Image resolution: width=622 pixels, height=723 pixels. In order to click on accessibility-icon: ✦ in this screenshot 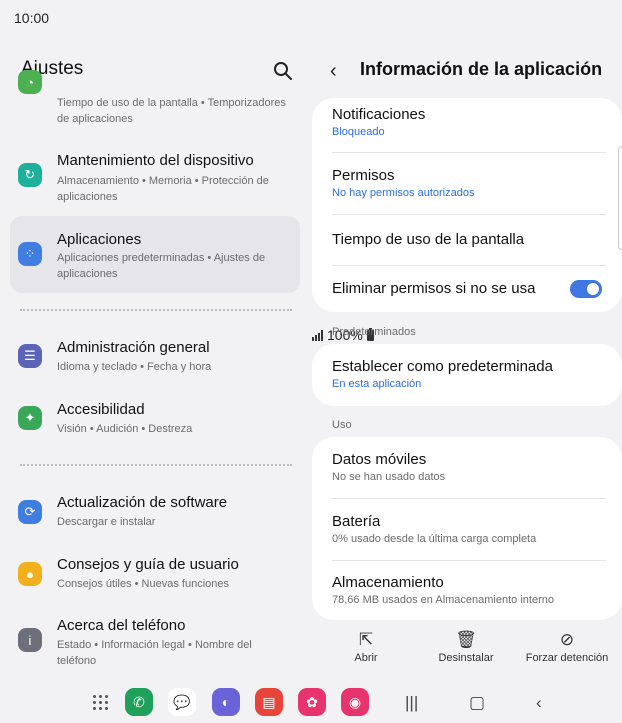, I will do `click(30, 418)`.